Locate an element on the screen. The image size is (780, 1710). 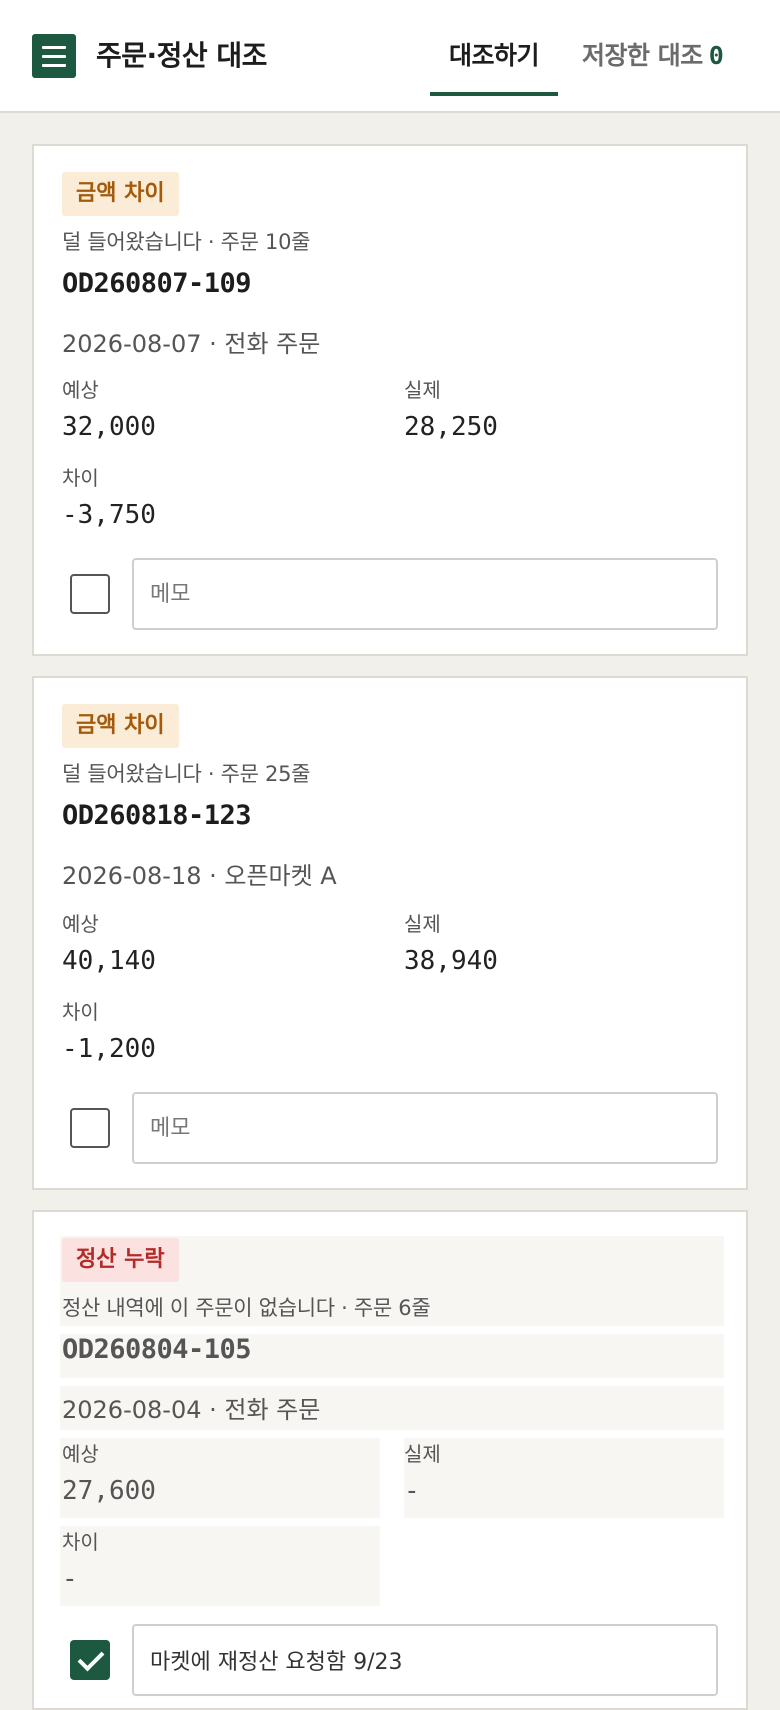
order-meta: 2026-08-18 · 오픈마켓 A is located at coordinates (199, 876).